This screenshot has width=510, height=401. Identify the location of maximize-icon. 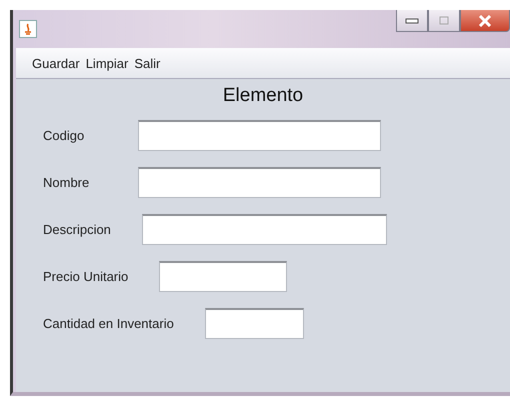
(444, 20).